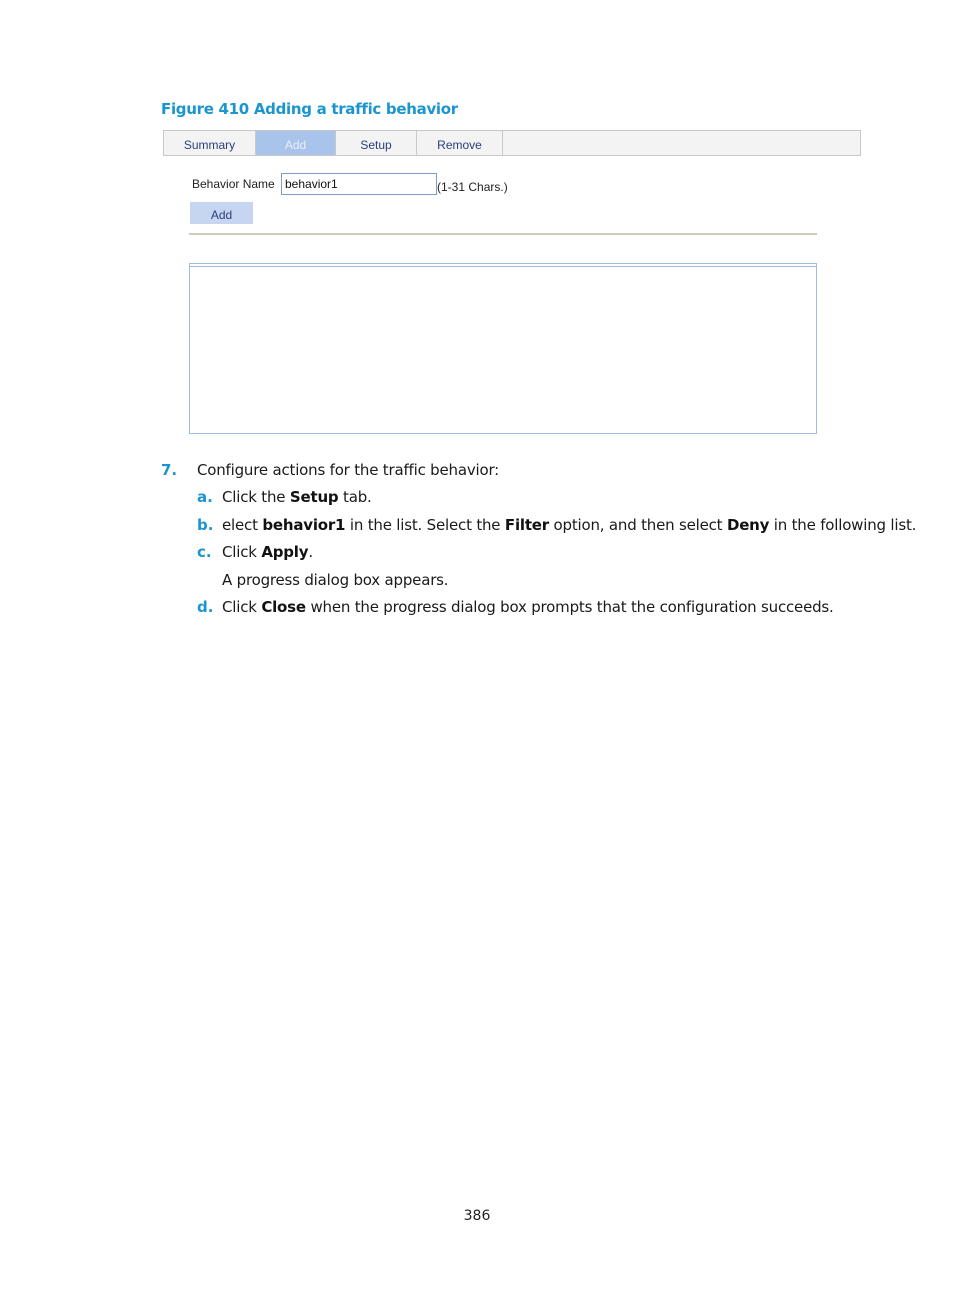  Describe the element at coordinates (285, 552) in the screenshot. I see `apply-term: Apply` at that location.